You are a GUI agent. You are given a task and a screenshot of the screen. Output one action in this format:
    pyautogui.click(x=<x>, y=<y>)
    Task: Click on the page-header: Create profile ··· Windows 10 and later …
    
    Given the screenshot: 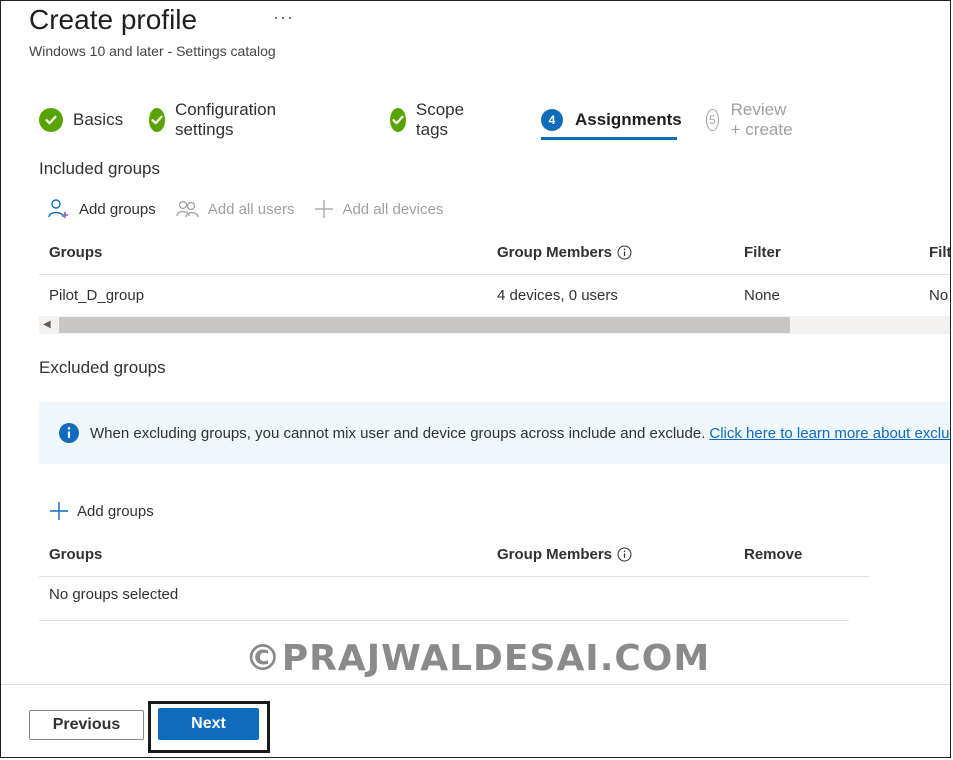 What is the action you would take?
    pyautogui.click(x=161, y=31)
    